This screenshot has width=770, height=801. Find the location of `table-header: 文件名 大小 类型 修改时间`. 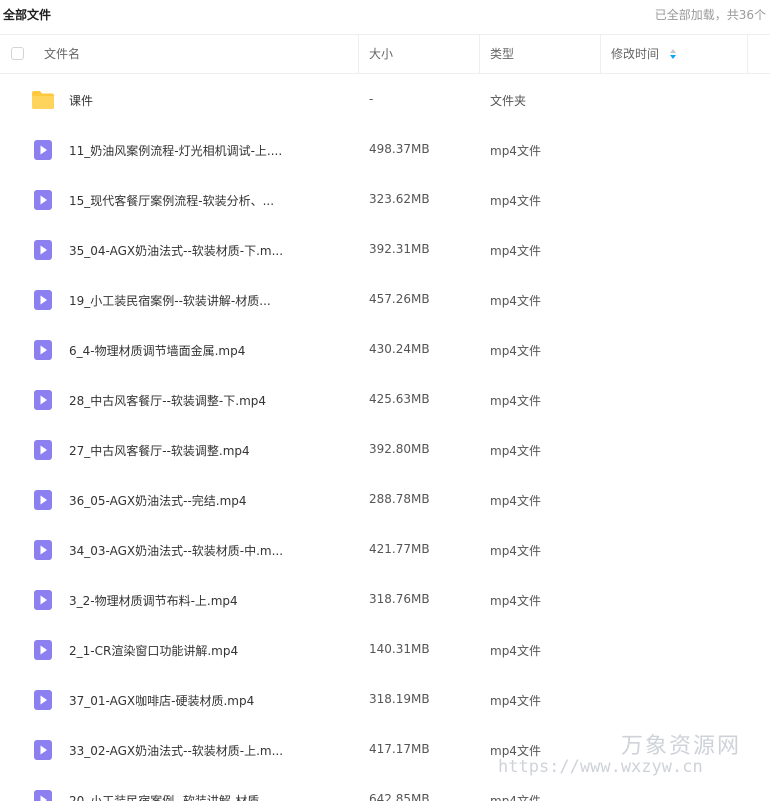

table-header: 文件名 大小 类型 修改时间 is located at coordinates (385, 54).